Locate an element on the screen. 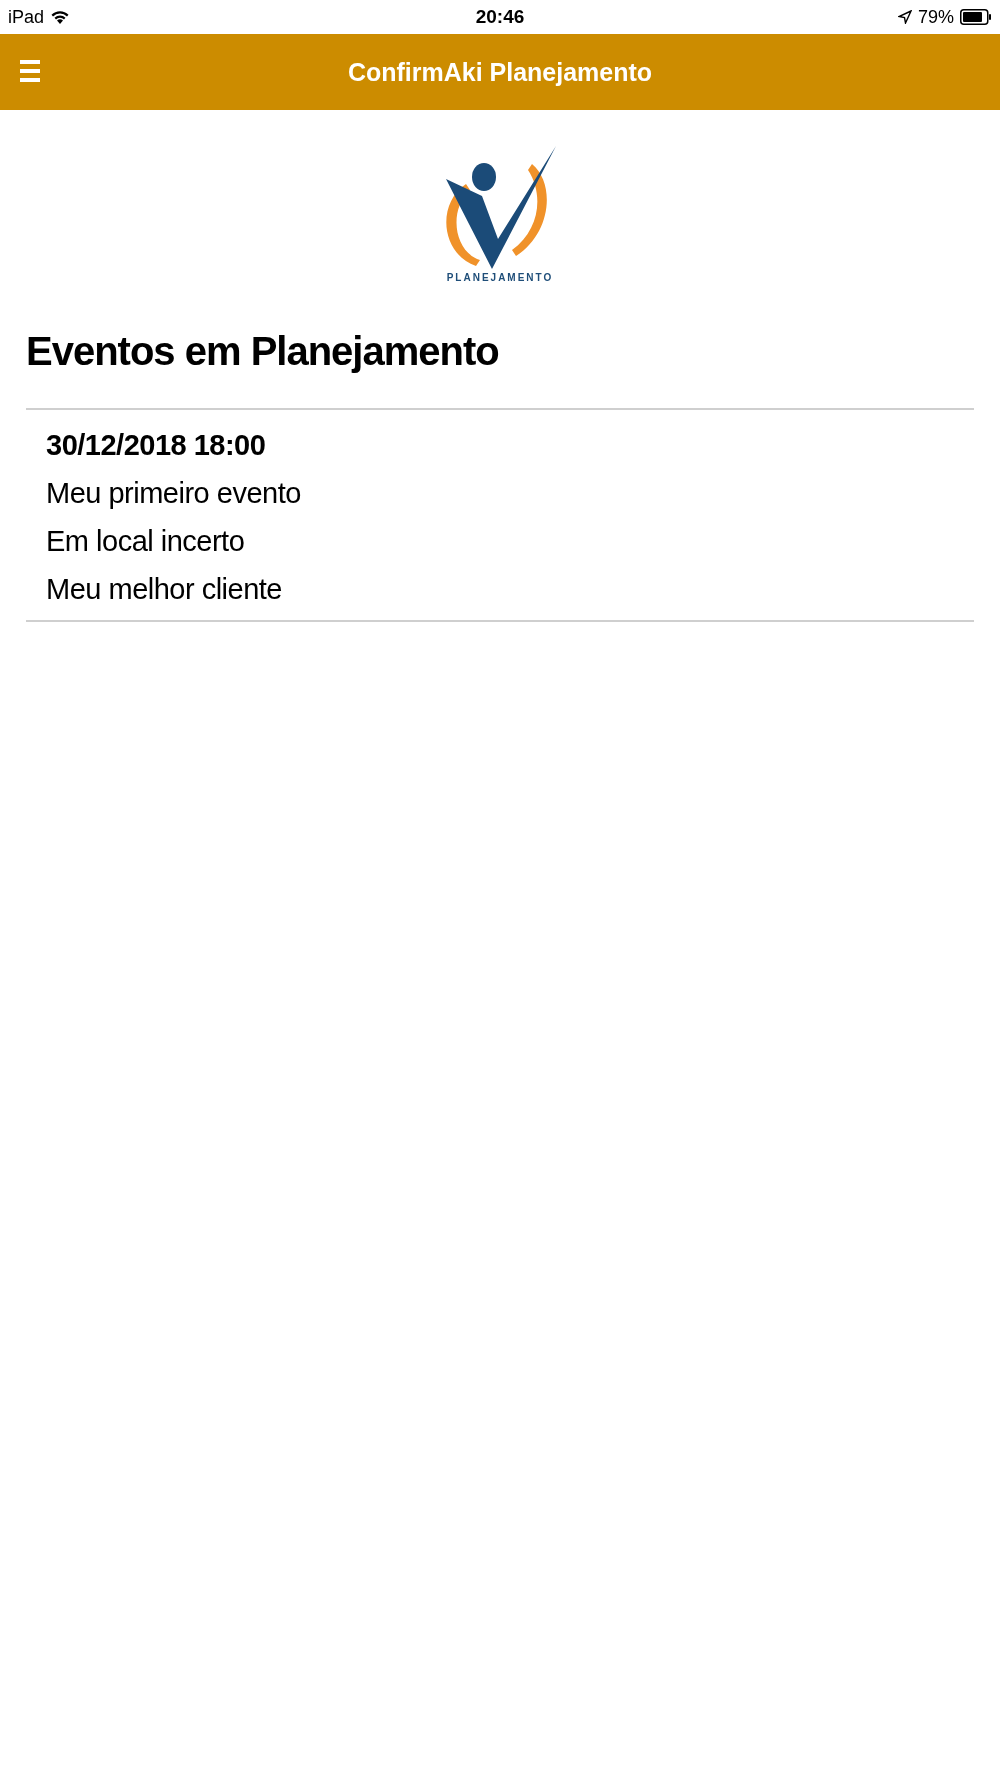  battery-icon is located at coordinates (976, 17).